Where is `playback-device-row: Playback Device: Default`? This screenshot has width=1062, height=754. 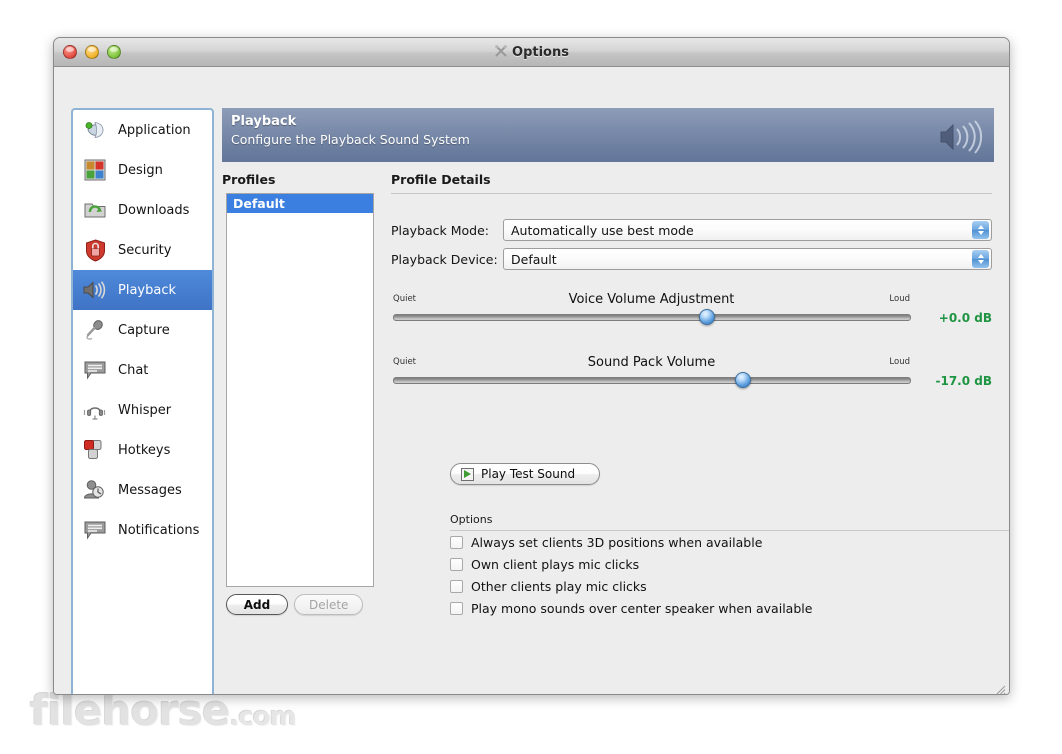 playback-device-row: Playback Device: Default is located at coordinates (691, 259).